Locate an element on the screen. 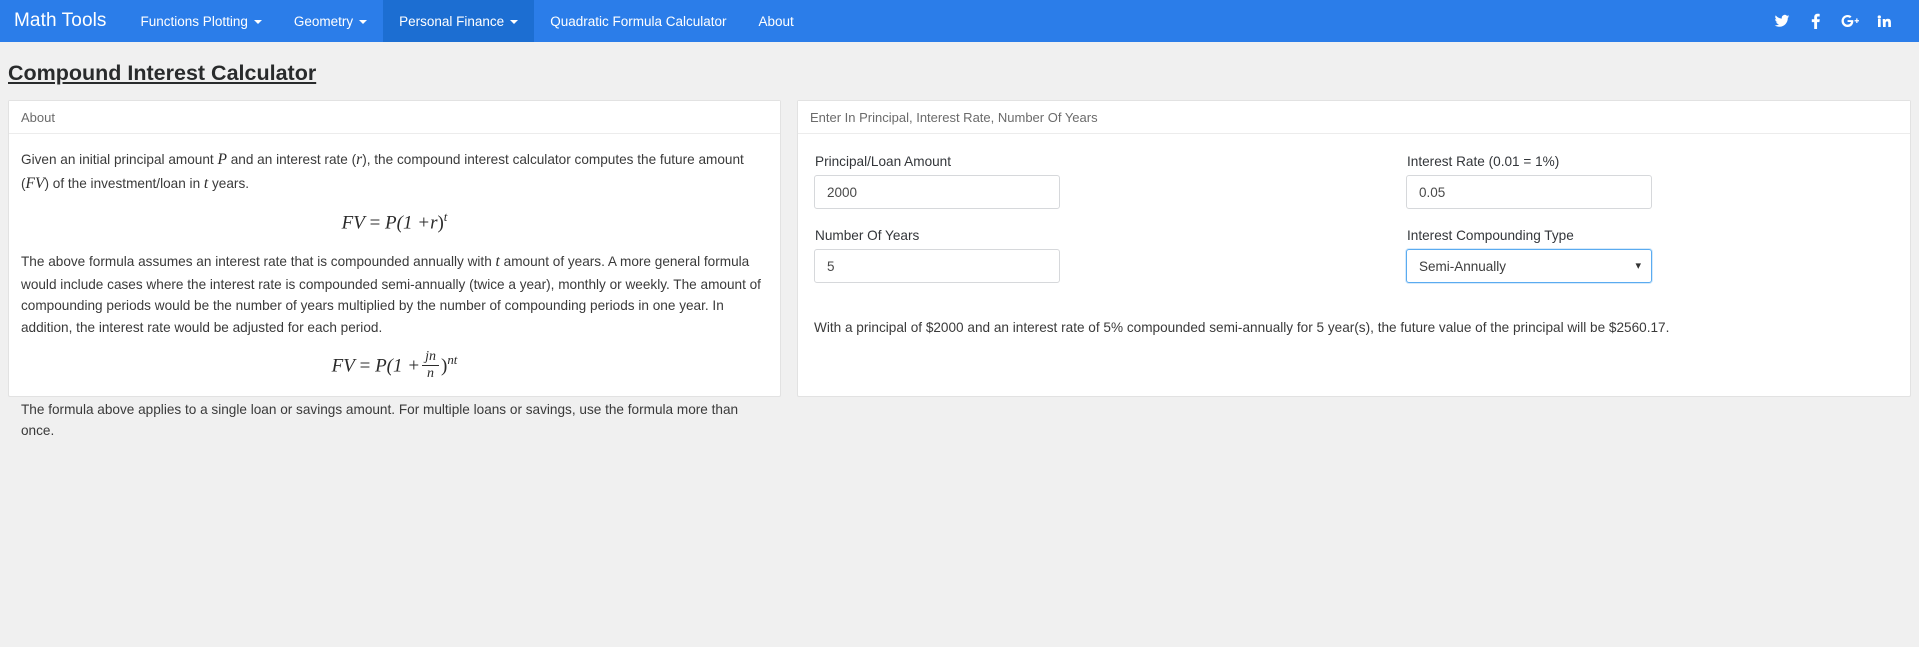 This screenshot has width=1919, height=647. nav-item-geometry: Geometry is located at coordinates (330, 21).